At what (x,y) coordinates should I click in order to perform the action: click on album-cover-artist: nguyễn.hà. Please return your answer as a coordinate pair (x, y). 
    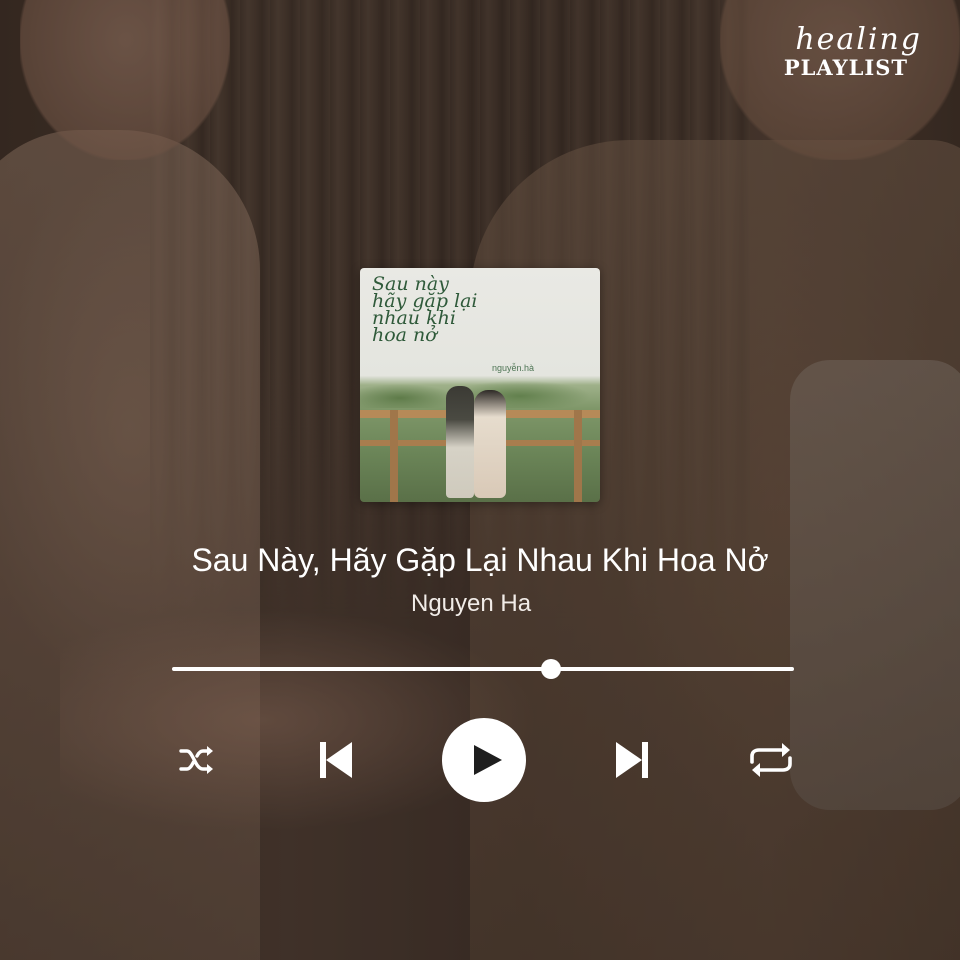
    Looking at the image, I should click on (513, 368).